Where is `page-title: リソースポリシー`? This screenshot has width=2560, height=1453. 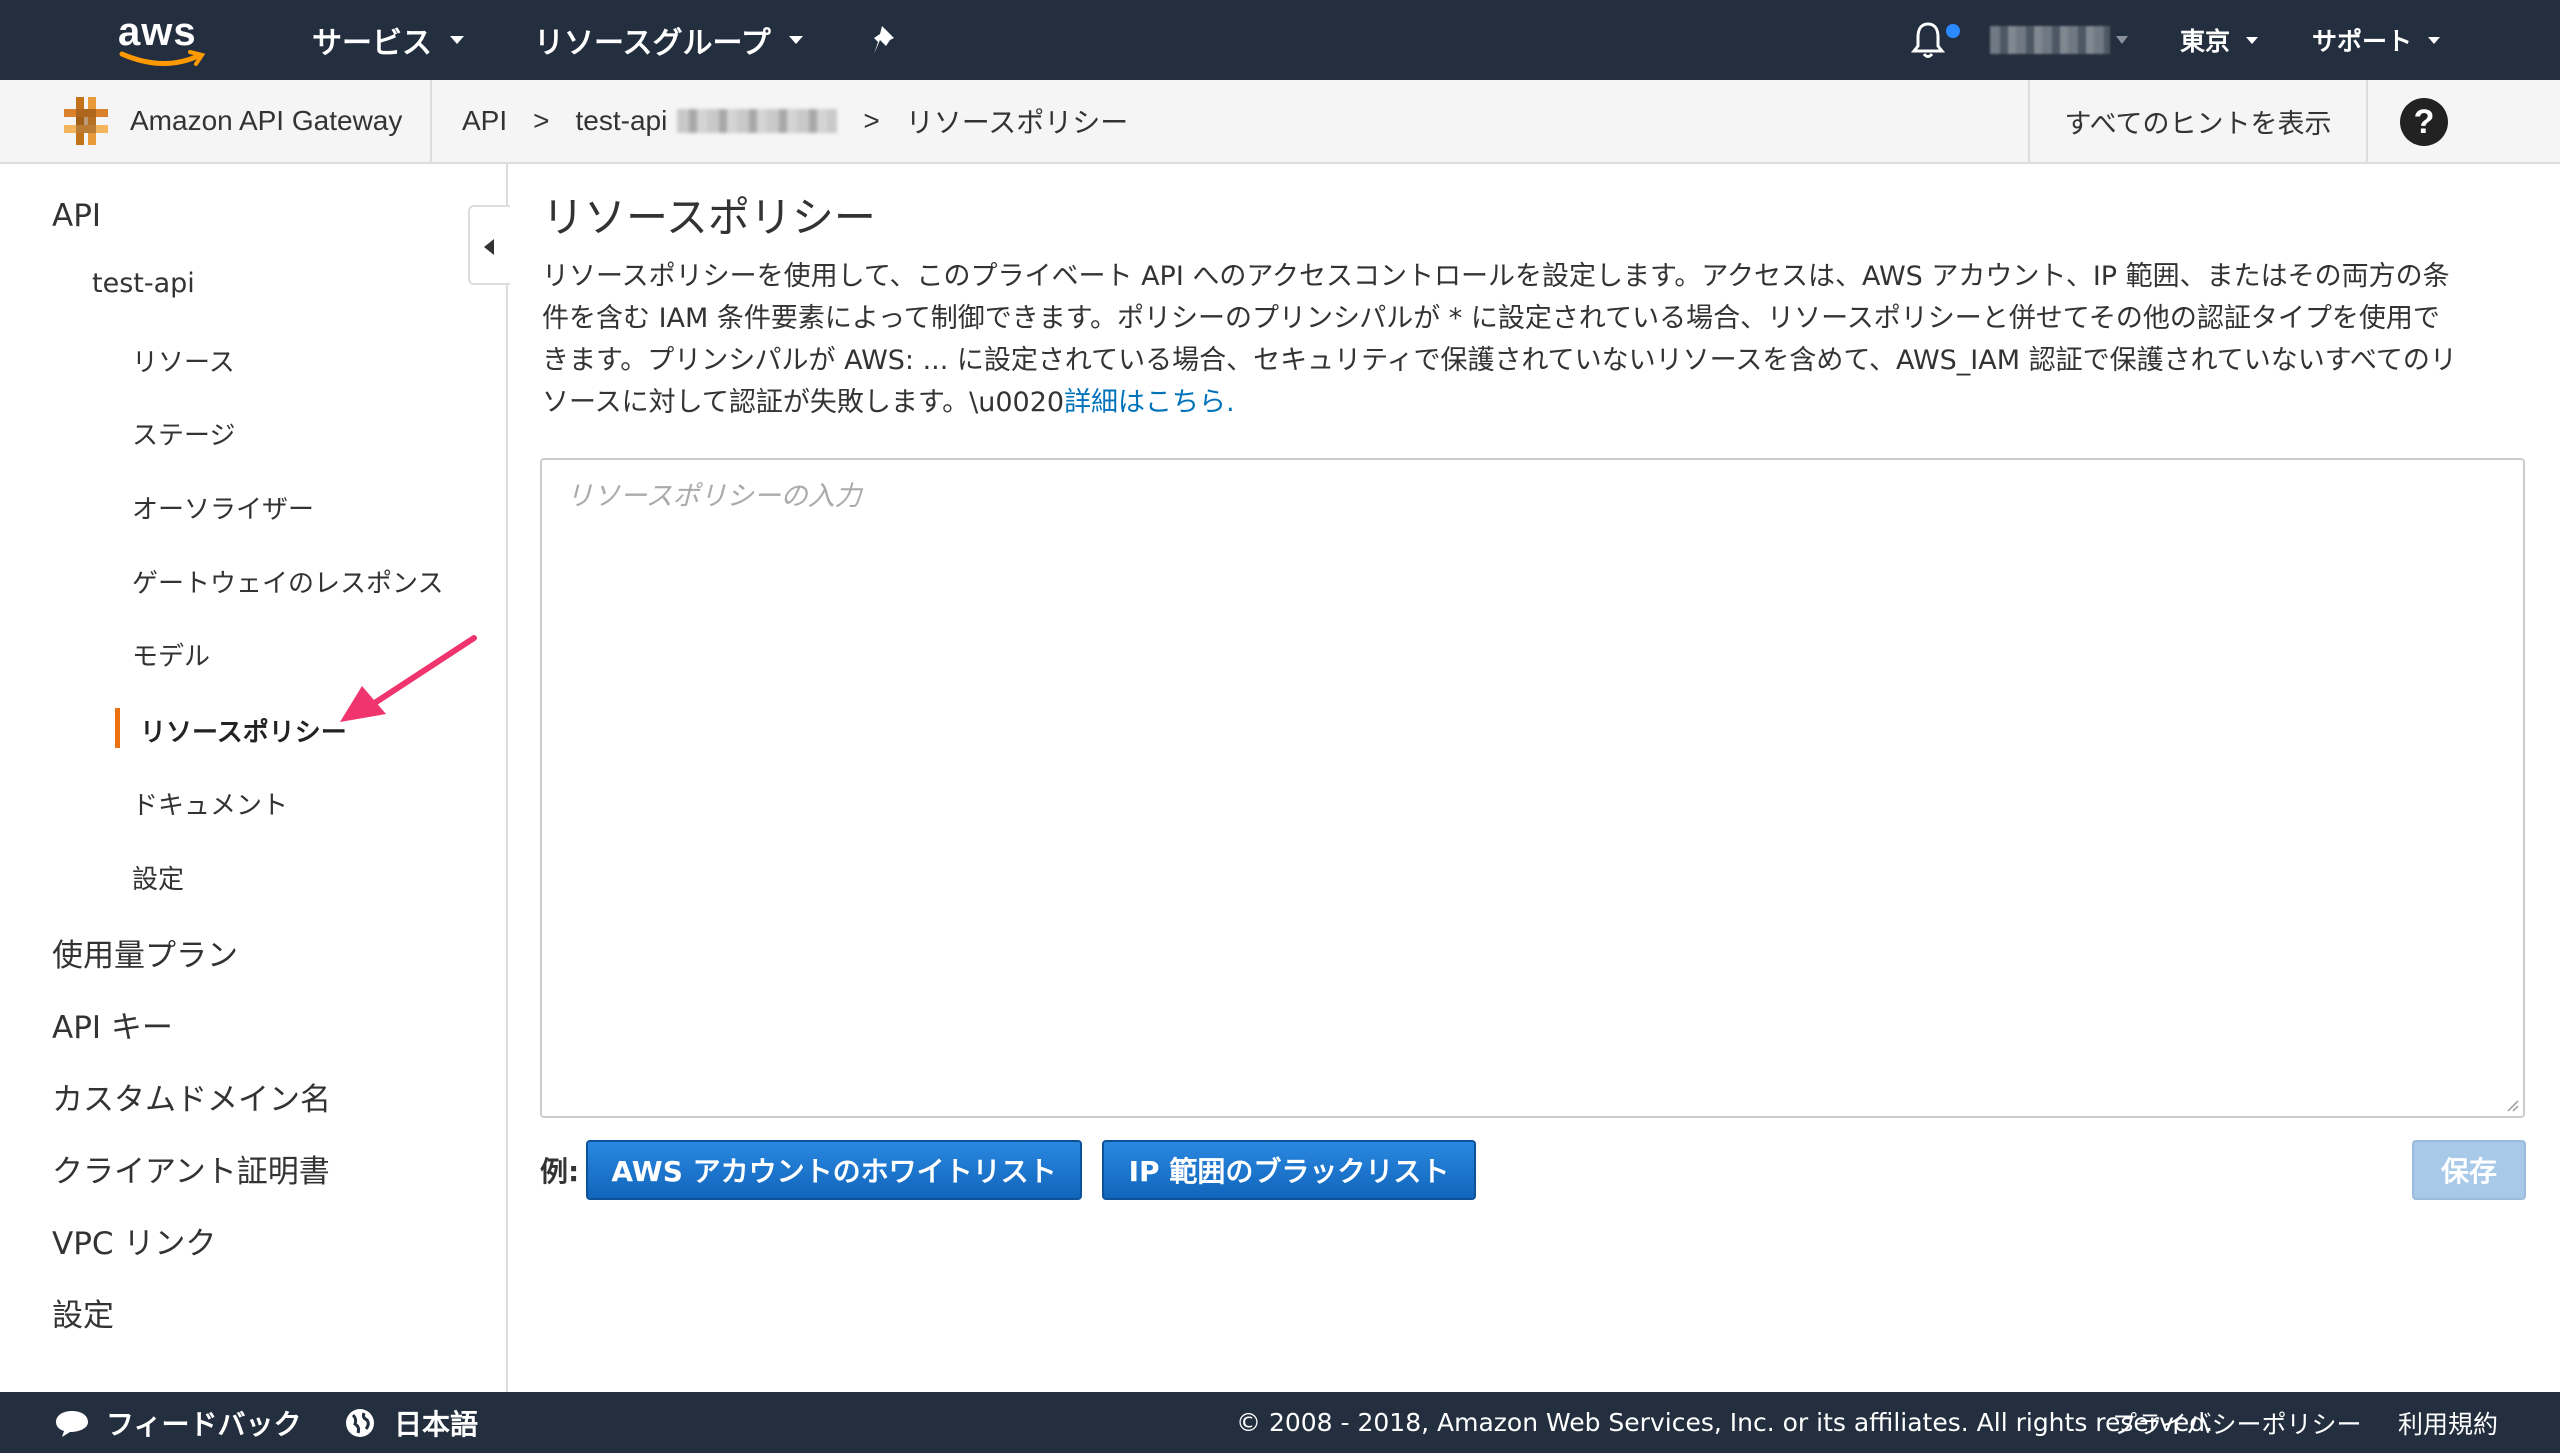
page-title: リソースポリシー is located at coordinates (709, 217).